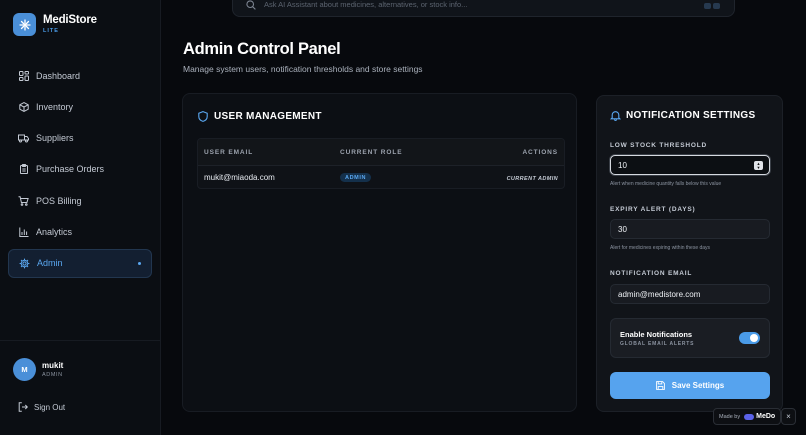  I want to click on sidebar-divider, so click(80, 340).